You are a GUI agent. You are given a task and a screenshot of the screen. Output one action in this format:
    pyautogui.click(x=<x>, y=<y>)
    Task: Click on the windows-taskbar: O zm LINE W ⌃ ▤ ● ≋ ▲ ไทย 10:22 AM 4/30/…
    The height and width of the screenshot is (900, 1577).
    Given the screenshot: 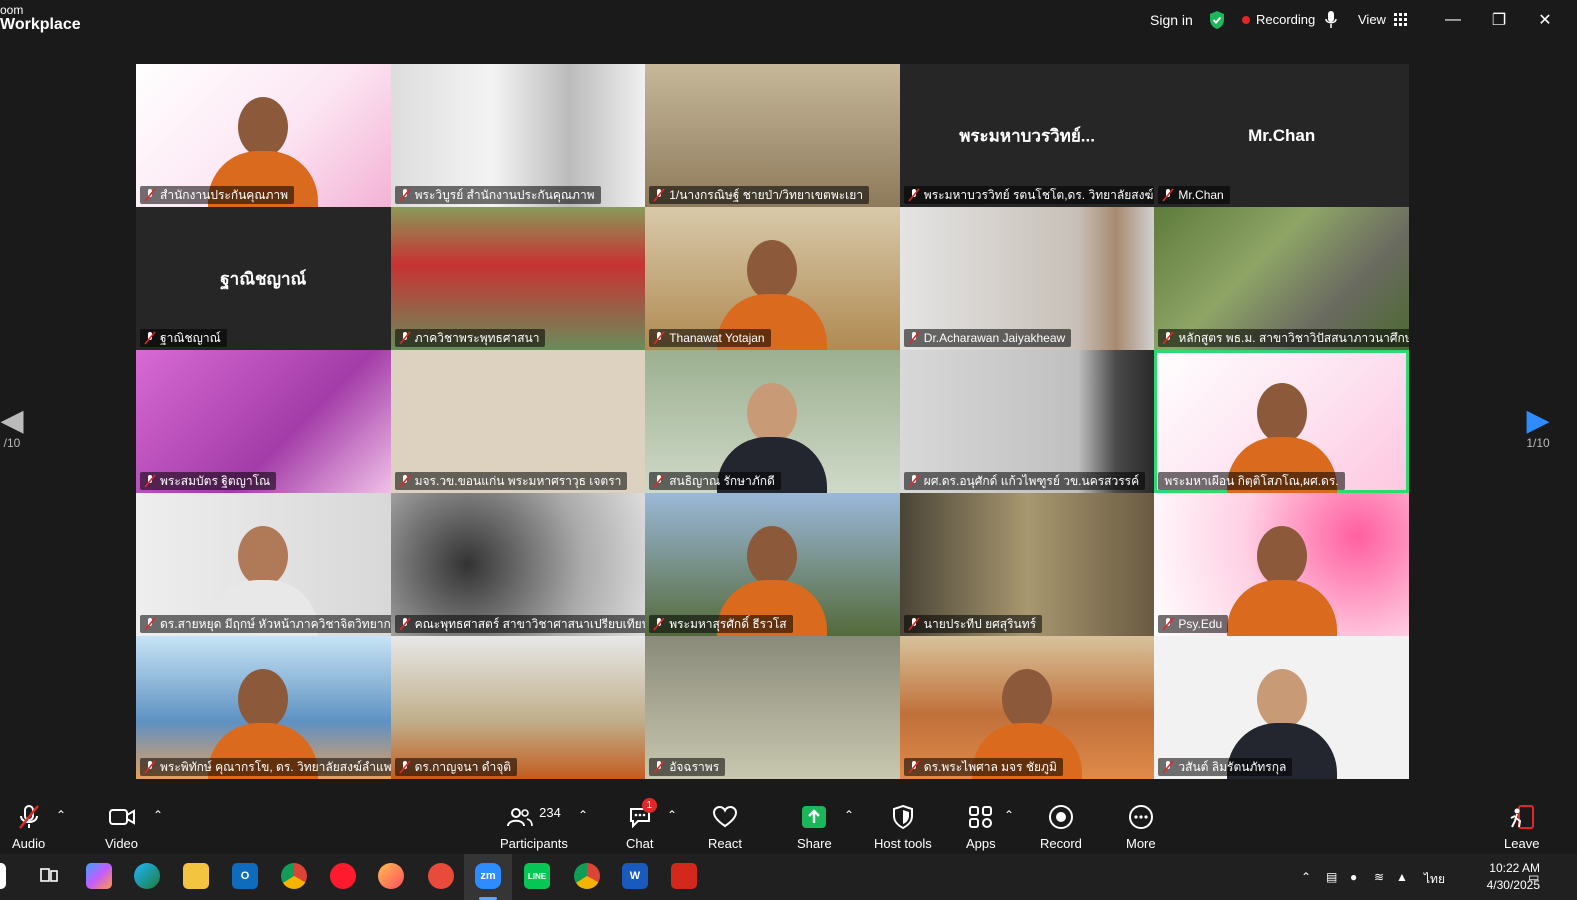 What is the action you would take?
    pyautogui.click(x=788, y=877)
    